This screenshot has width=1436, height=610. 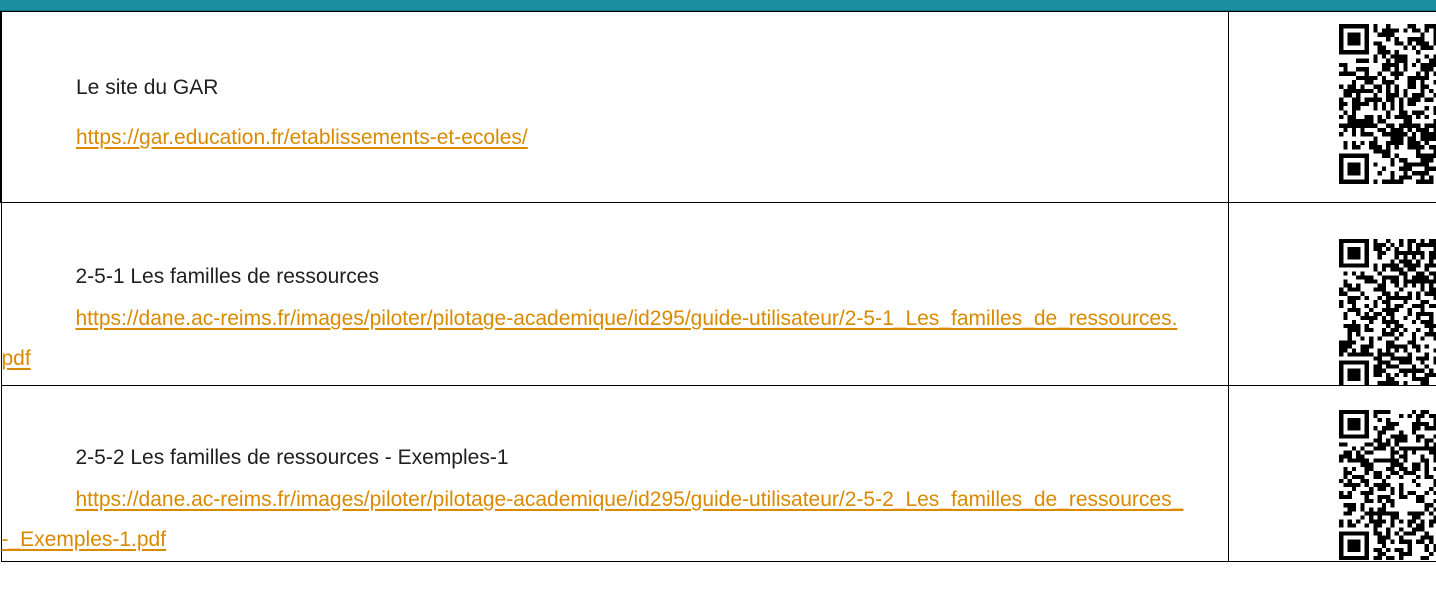 I want to click on entry-title: 2-5-1 Les familles de ressources, so click(x=227, y=276).